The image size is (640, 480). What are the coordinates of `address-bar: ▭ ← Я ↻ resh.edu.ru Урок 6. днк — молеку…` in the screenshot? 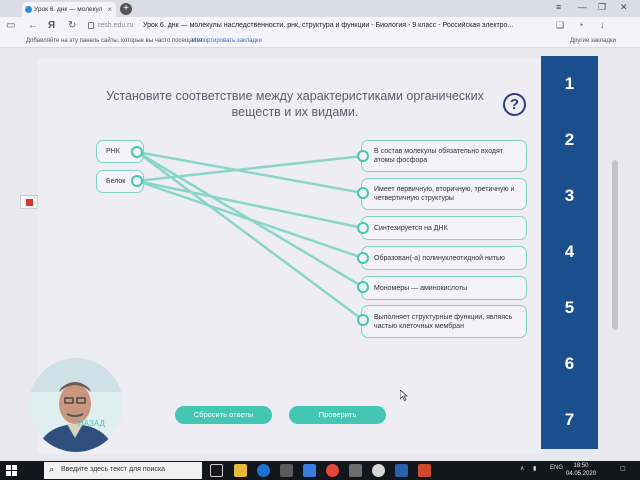 It's located at (320, 26).